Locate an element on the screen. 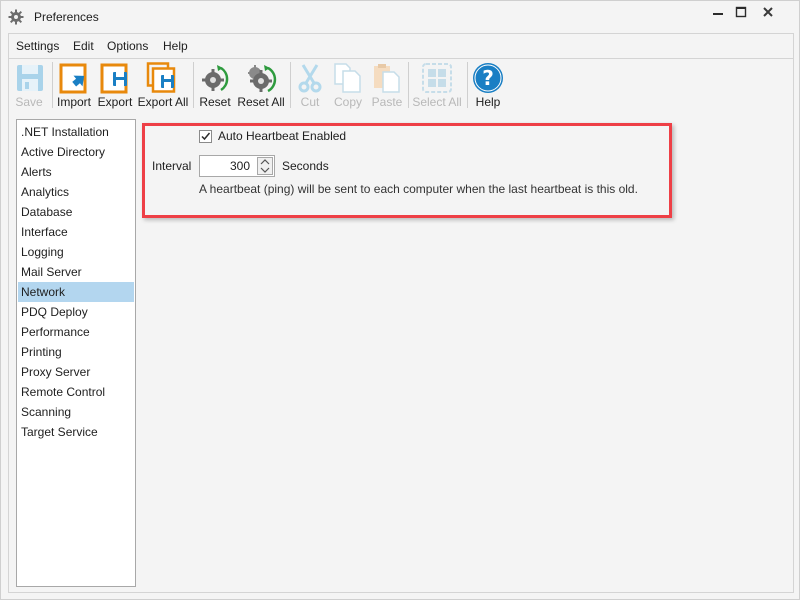 This screenshot has height=600, width=800. reset-all-button: Reset All is located at coordinates (261, 85).